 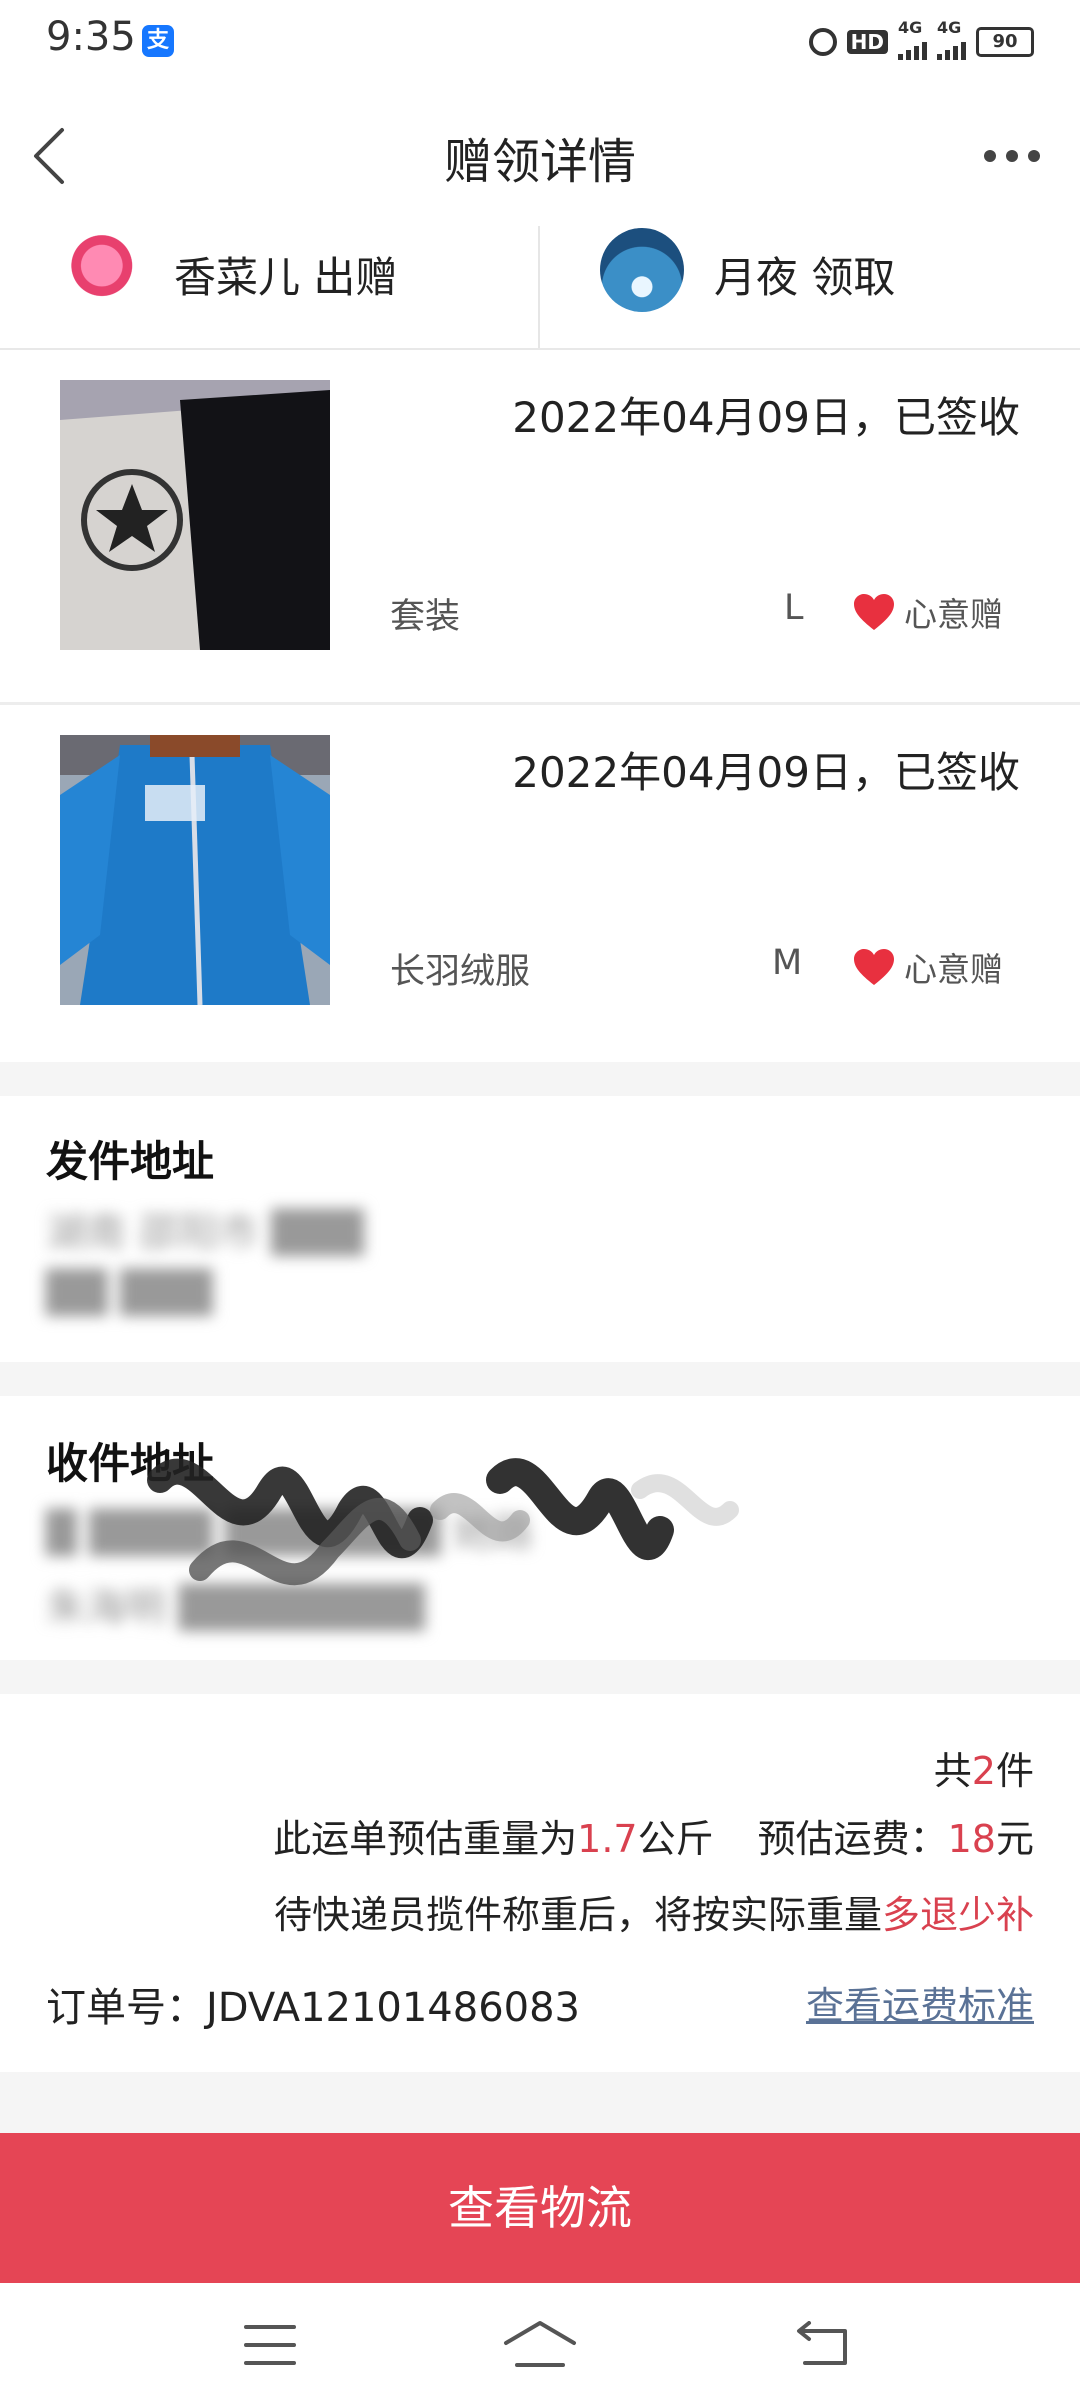 What do you see at coordinates (540, 526) in the screenshot?
I see `list-item: 2022年04月09日，已签收 套装 L 心意赠` at bounding box center [540, 526].